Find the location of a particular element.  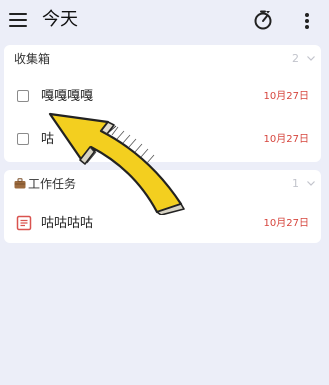

work-task-count: 1 is located at coordinates (295, 183).